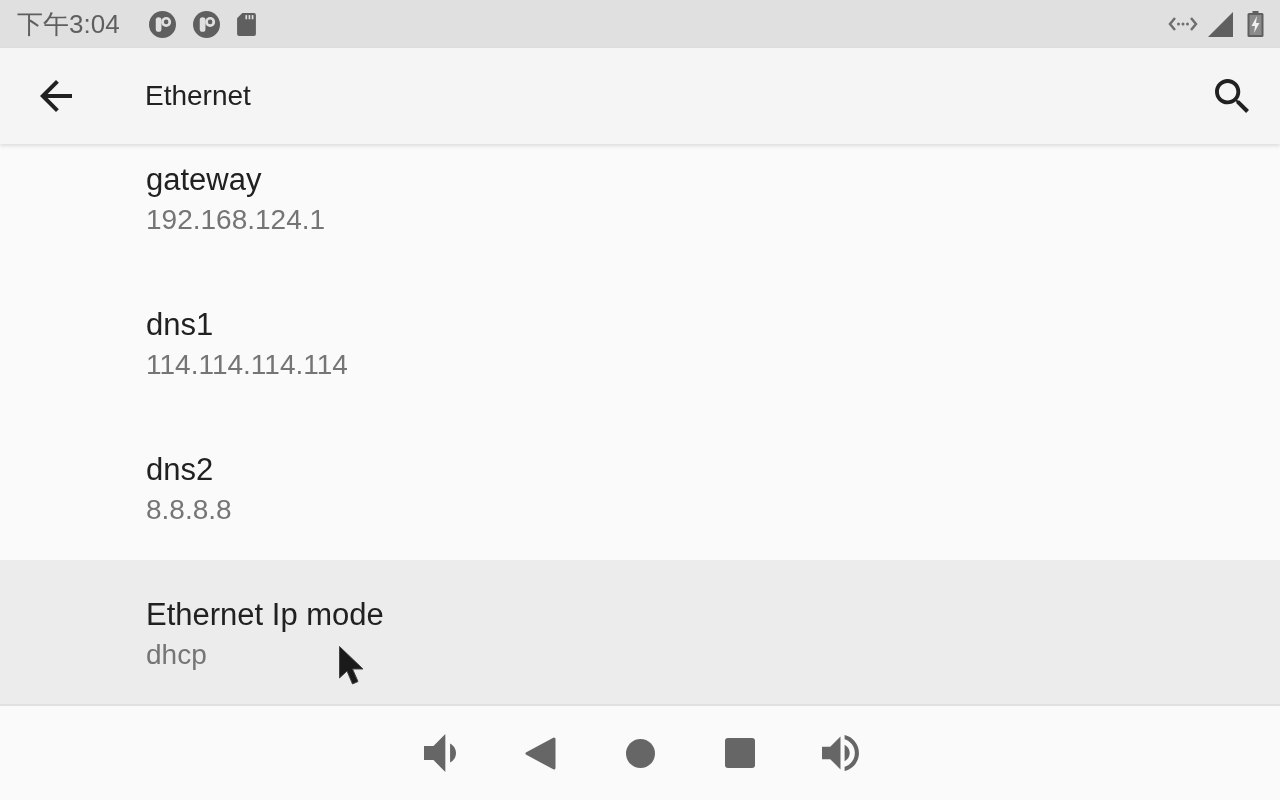 The height and width of the screenshot is (800, 1280). Describe the element at coordinates (68, 24) in the screenshot. I see `status-time: 下午3:04` at that location.